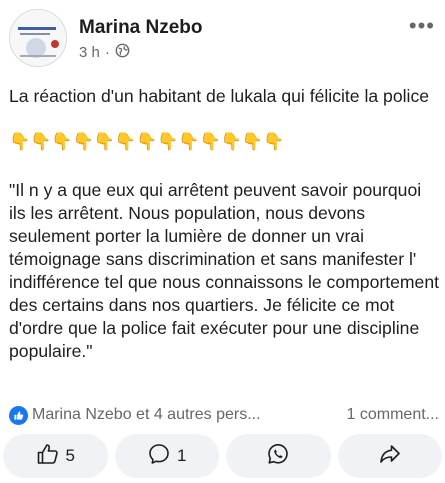  Describe the element at coordinates (422, 26) in the screenshot. I see `more-options-button: •••` at that location.